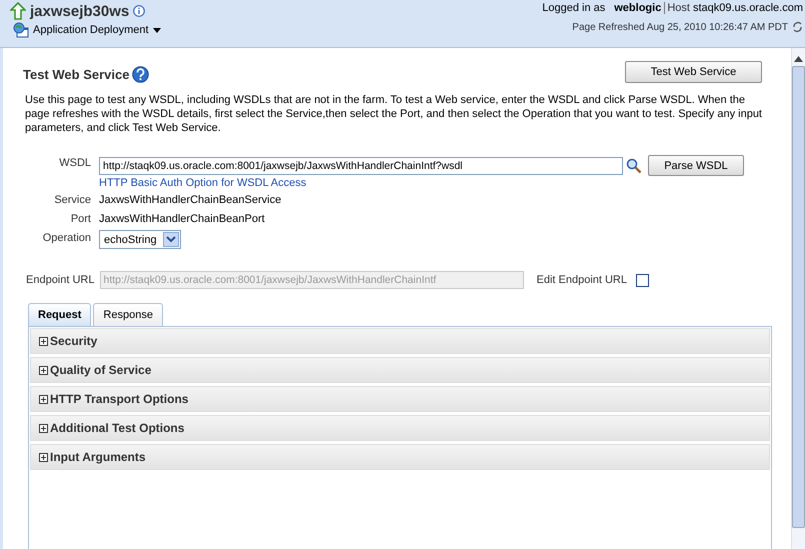 This screenshot has width=805, height=549. I want to click on search-icon, so click(634, 166).